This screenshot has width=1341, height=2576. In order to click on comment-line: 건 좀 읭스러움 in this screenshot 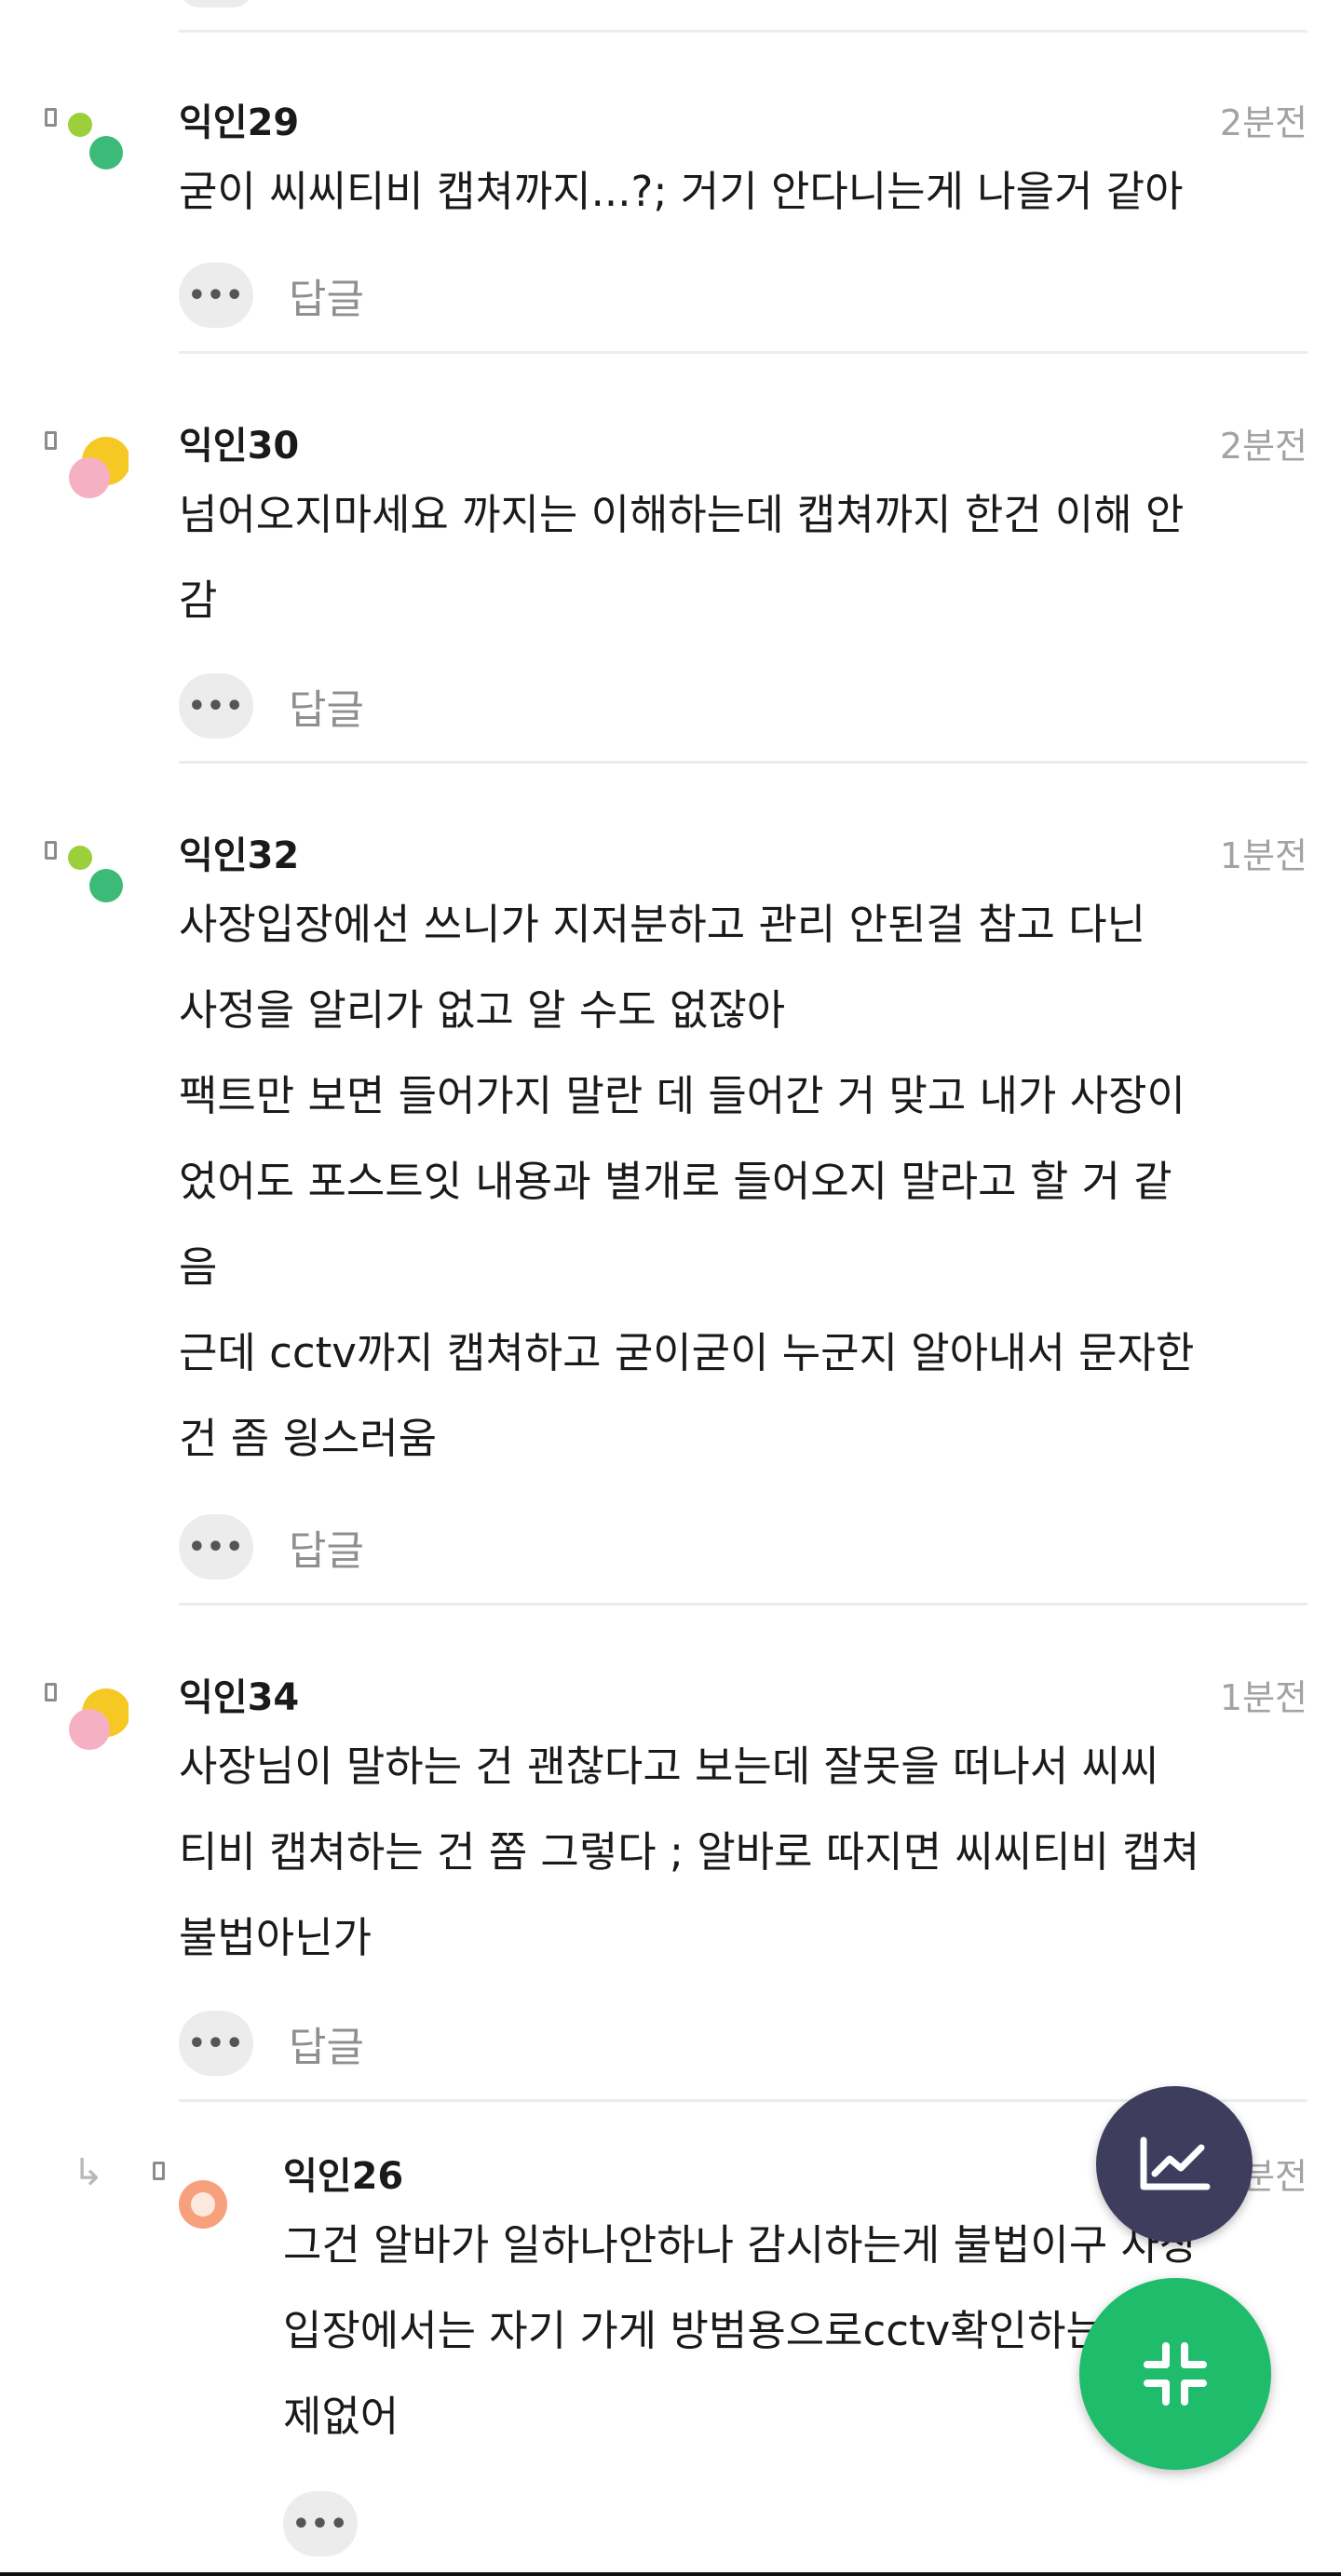, I will do `click(308, 1438)`.